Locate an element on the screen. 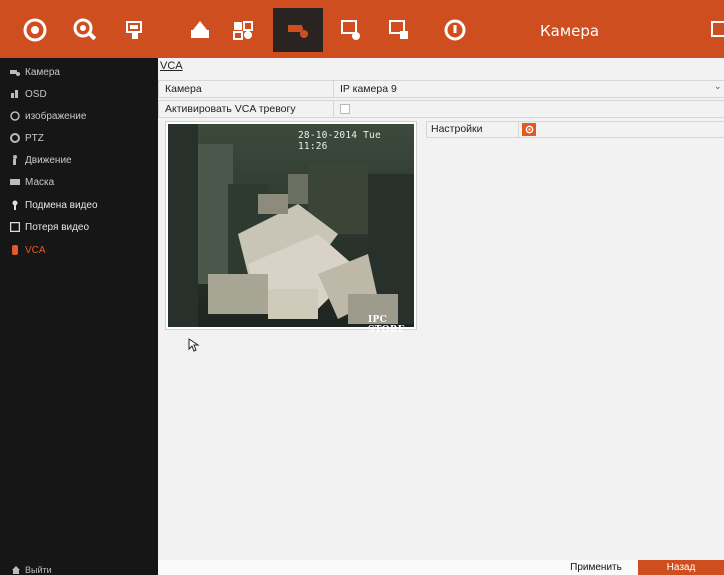 The width and height of the screenshot is (724, 575). sidebar-item-tamper: Подмена видео is located at coordinates (79, 205).